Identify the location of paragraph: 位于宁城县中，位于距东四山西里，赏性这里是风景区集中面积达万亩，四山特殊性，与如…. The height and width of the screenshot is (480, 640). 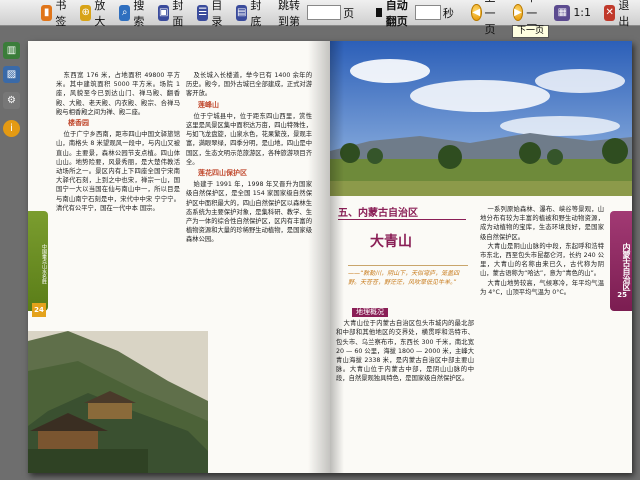
(249, 139).